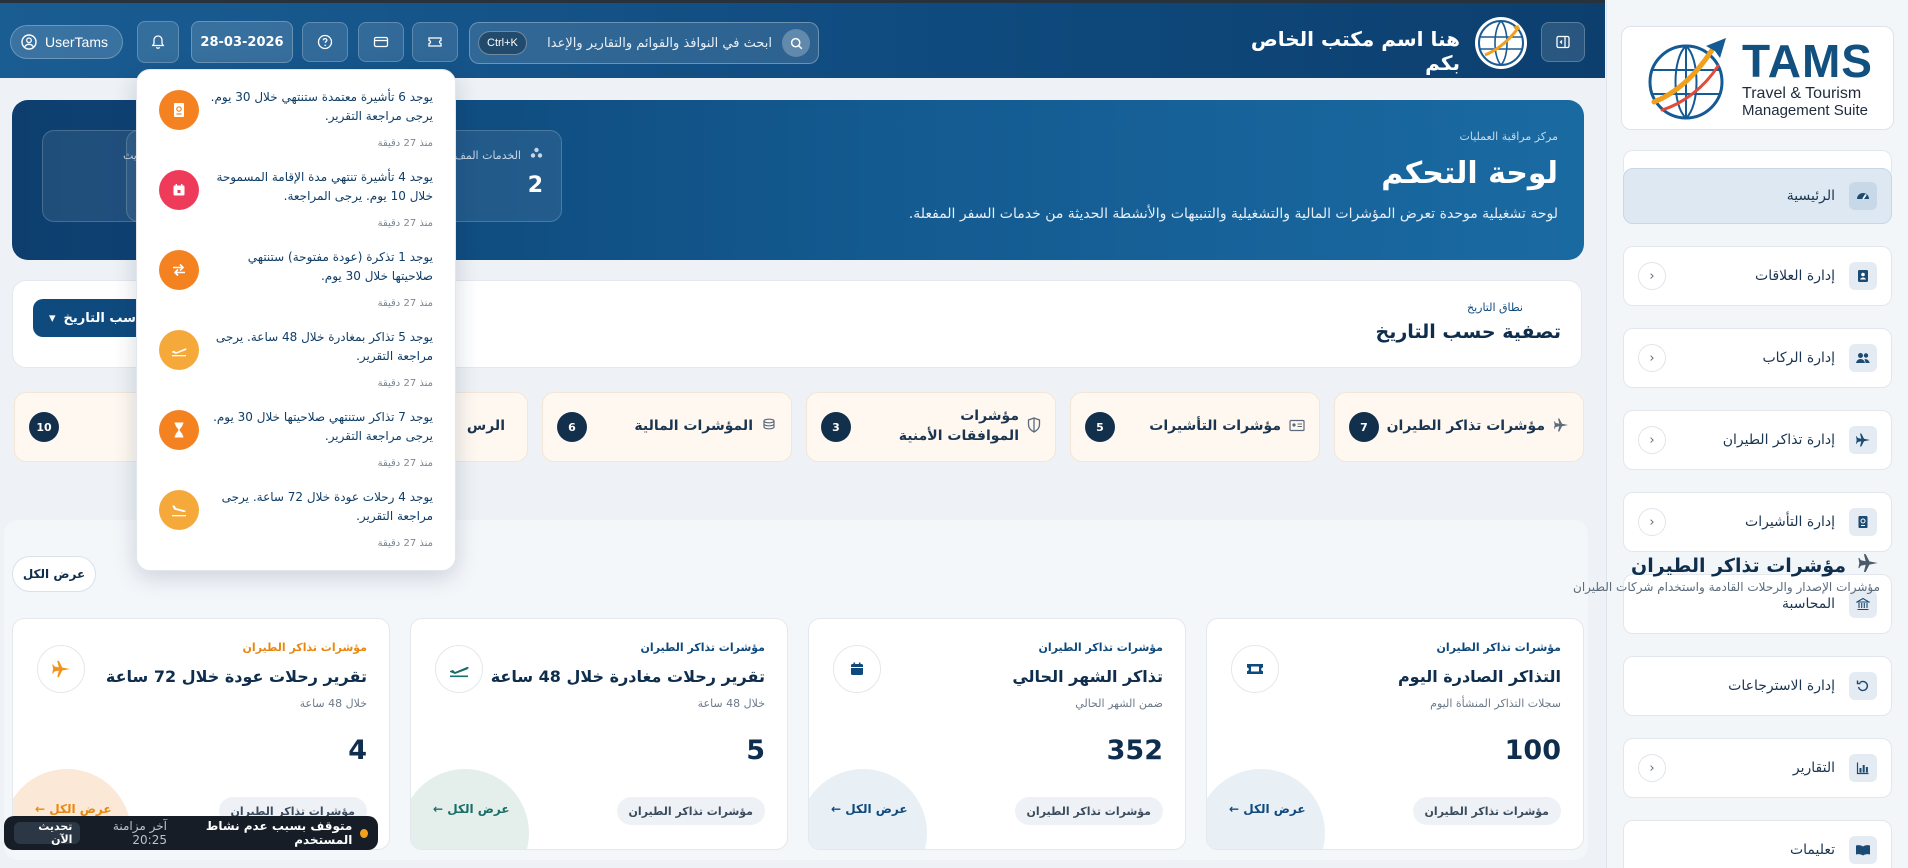 Image resolution: width=1908 pixels, height=868 pixels. What do you see at coordinates (1863, 686) in the screenshot?
I see `undo-icon` at bounding box center [1863, 686].